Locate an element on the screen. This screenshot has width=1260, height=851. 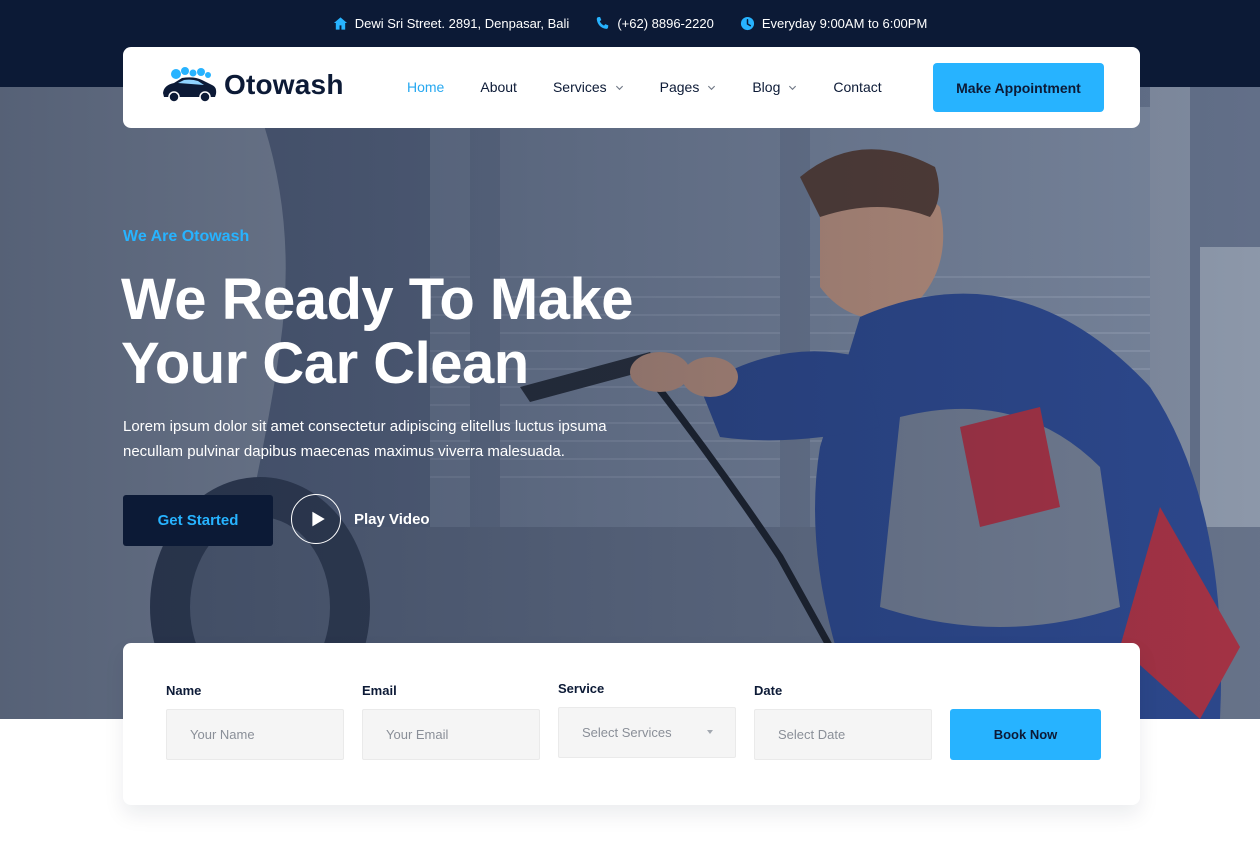
nav-item-home: Home is located at coordinates (425, 87).